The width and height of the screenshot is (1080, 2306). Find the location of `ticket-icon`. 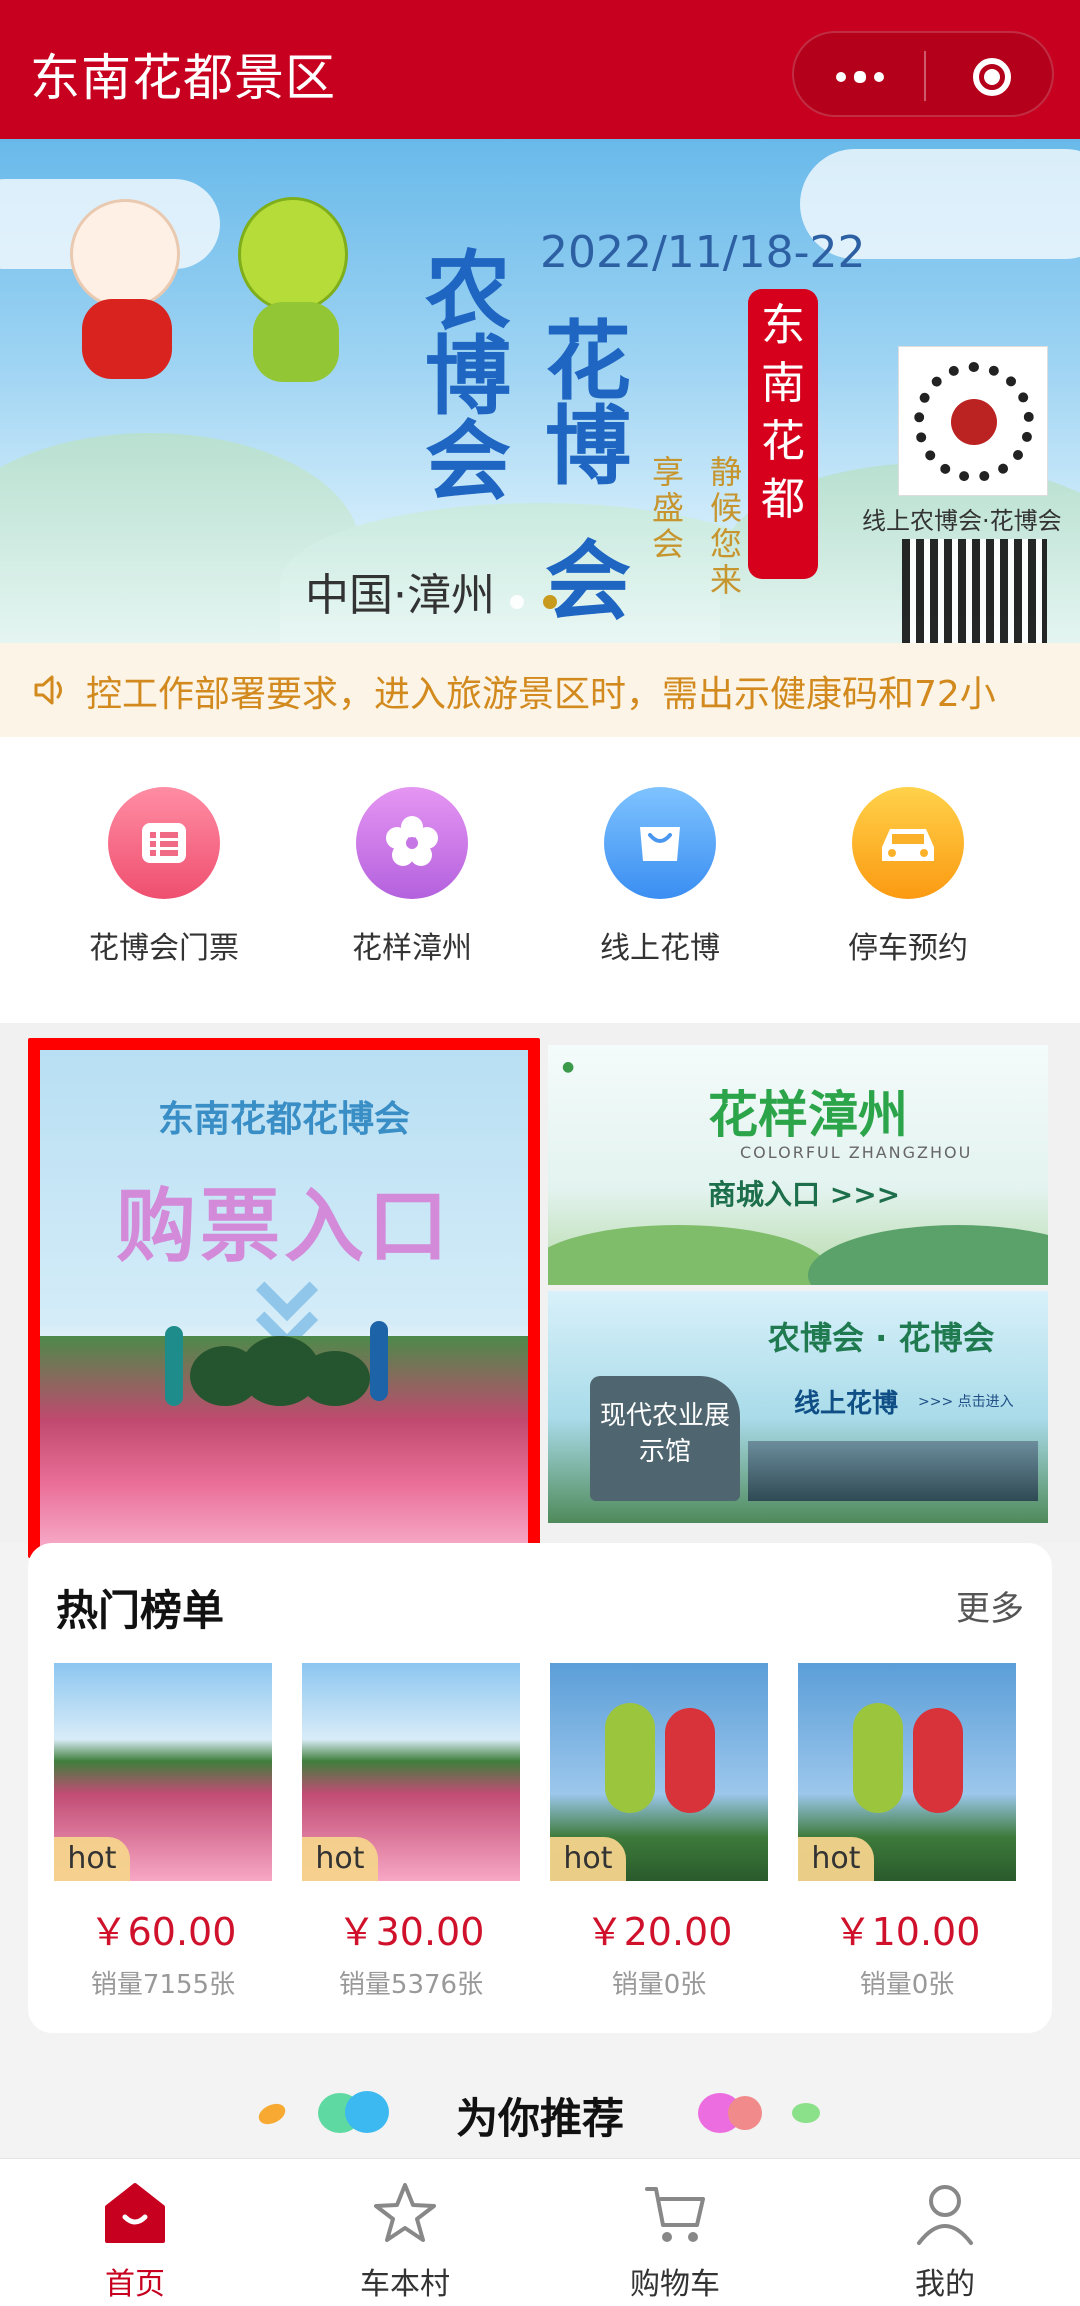

ticket-icon is located at coordinates (164, 843).